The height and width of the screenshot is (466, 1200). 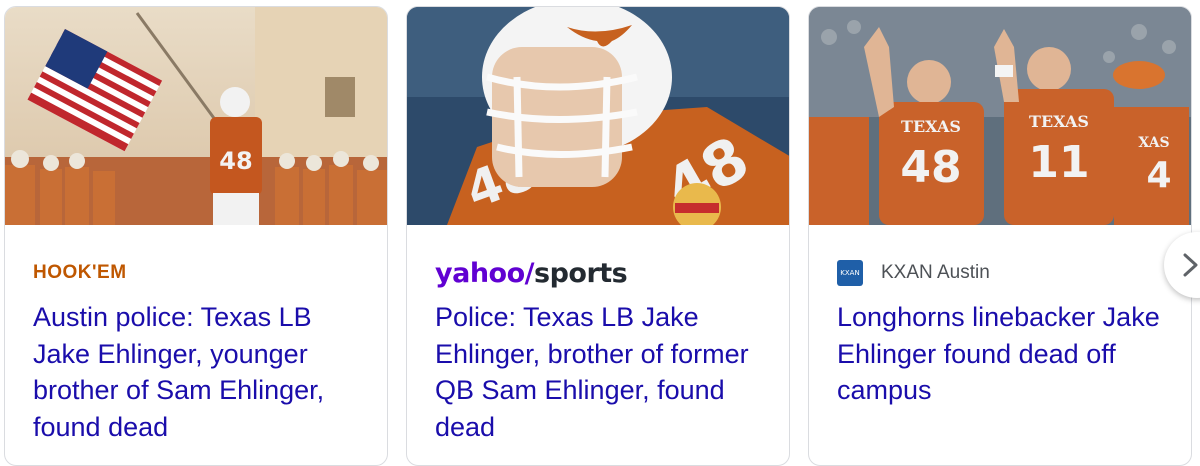 I want to click on sports-wordmark: sports, so click(x=581, y=273).